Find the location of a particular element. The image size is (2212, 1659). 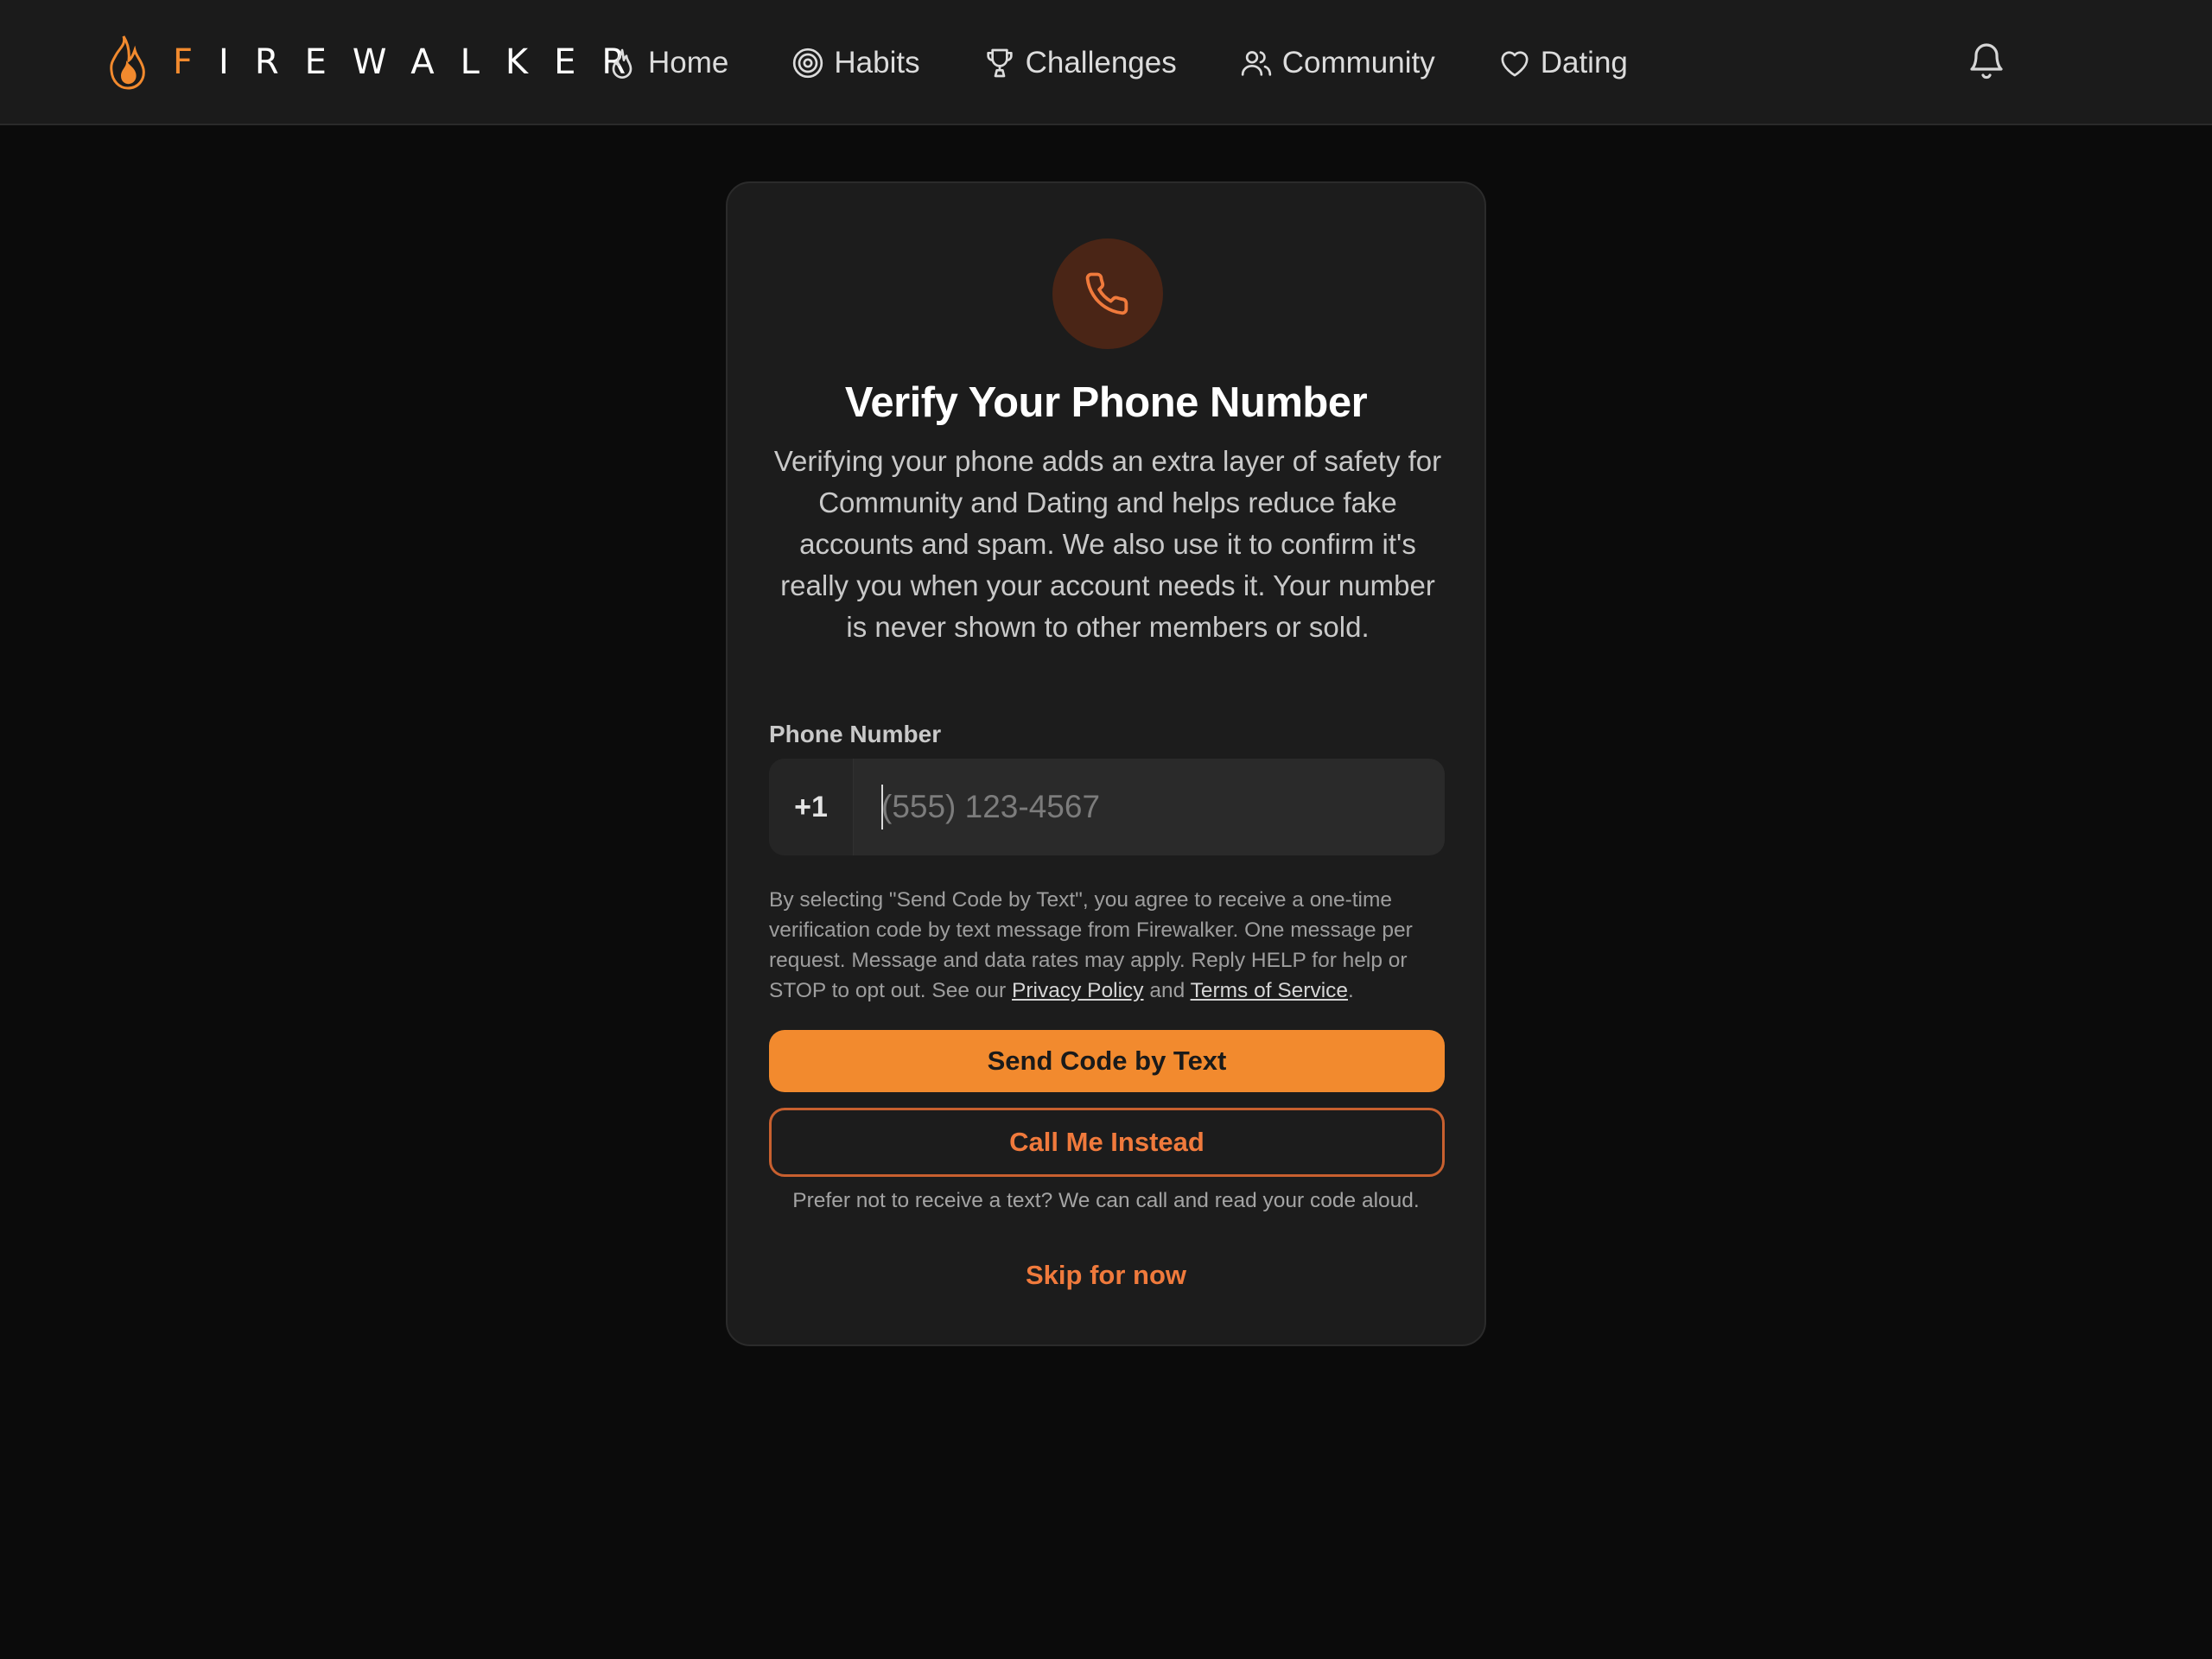

call-me-instead-button: Call Me Instead is located at coordinates (1107, 1142).